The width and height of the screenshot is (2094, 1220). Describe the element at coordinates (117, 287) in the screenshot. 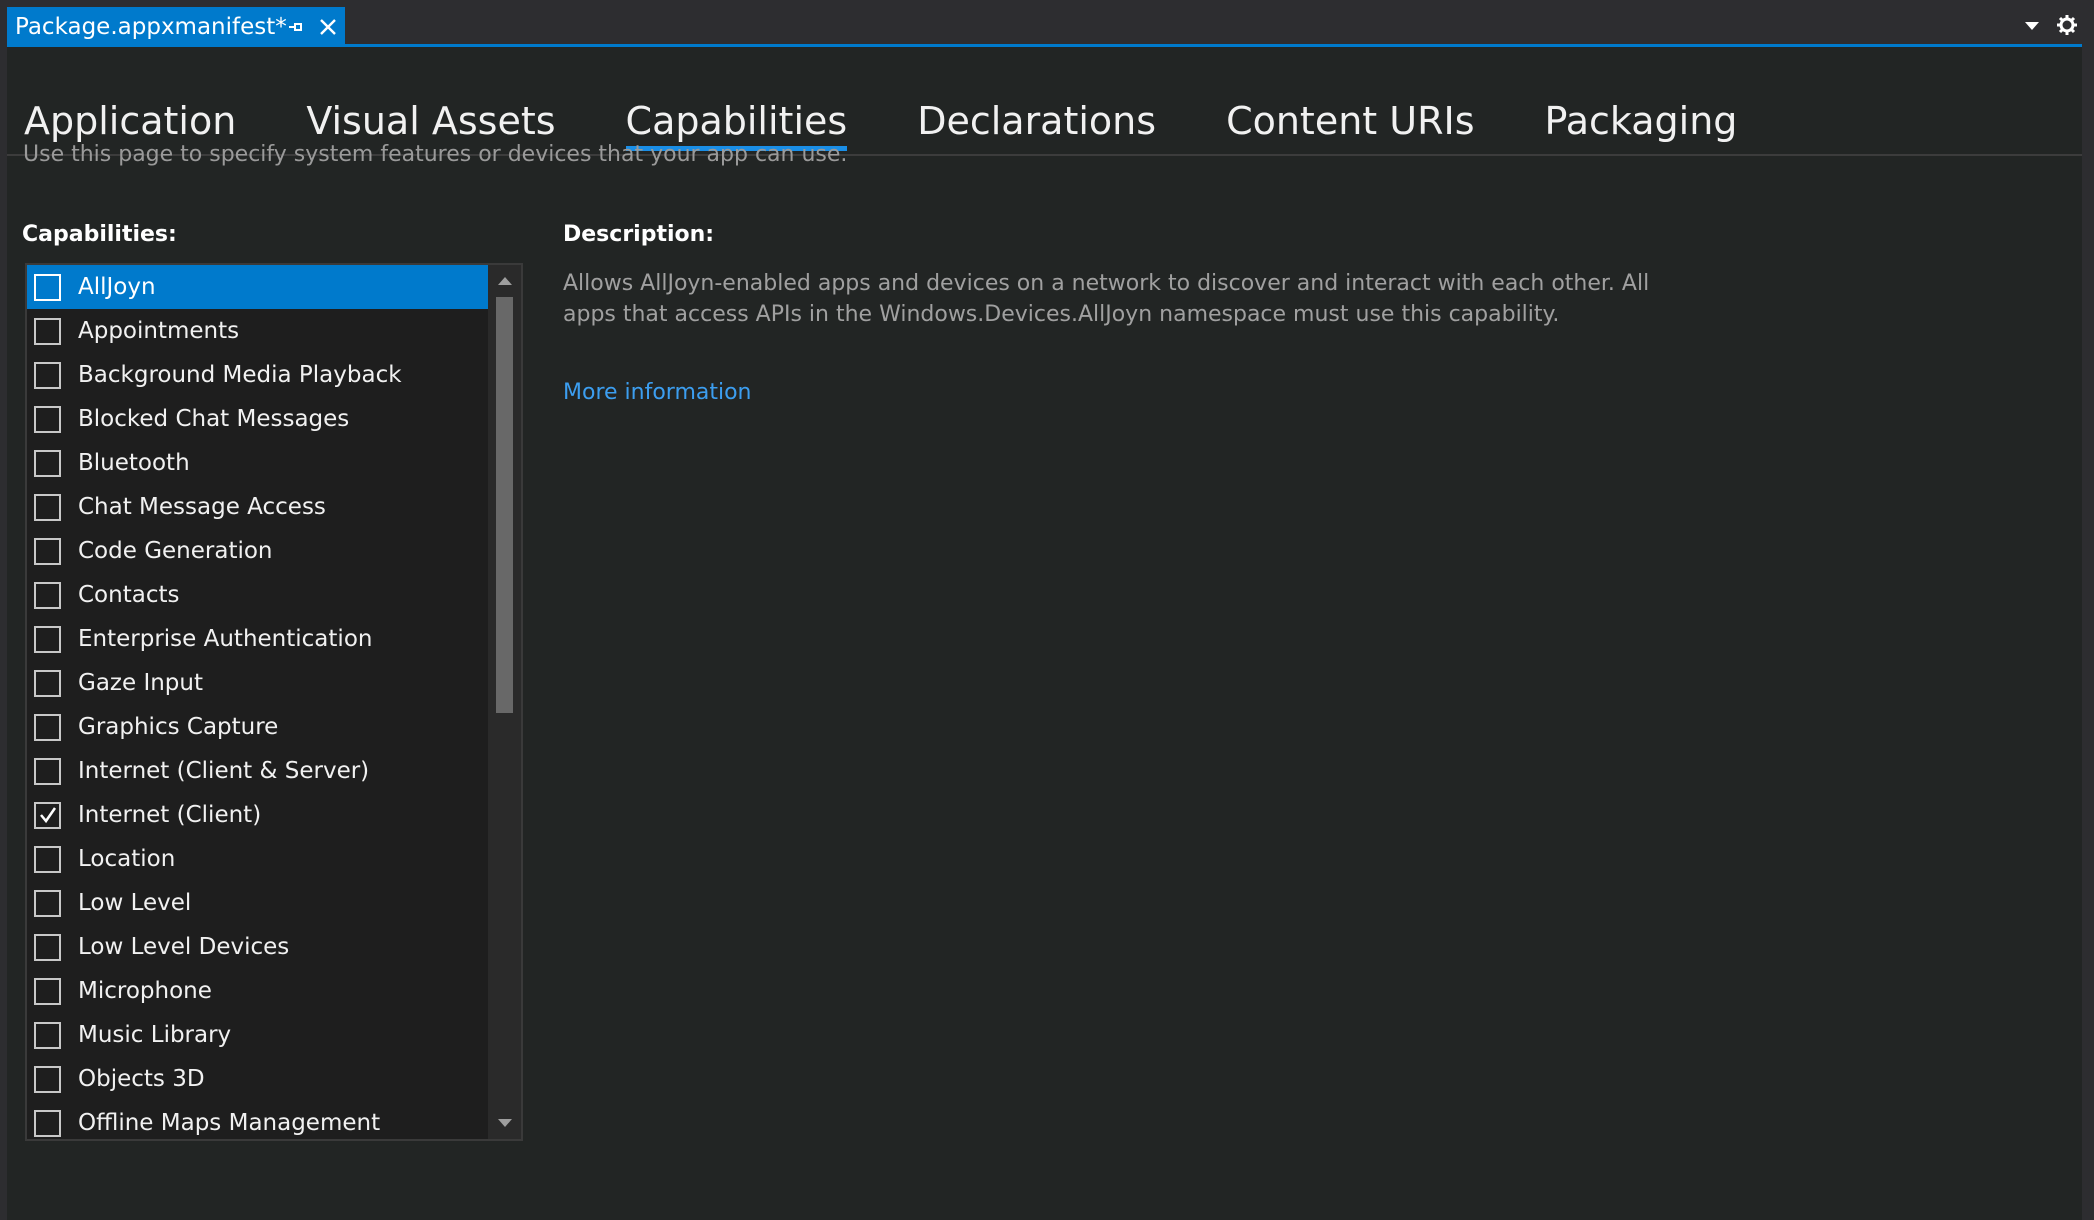

I see `capability-label: AllJoyn` at that location.